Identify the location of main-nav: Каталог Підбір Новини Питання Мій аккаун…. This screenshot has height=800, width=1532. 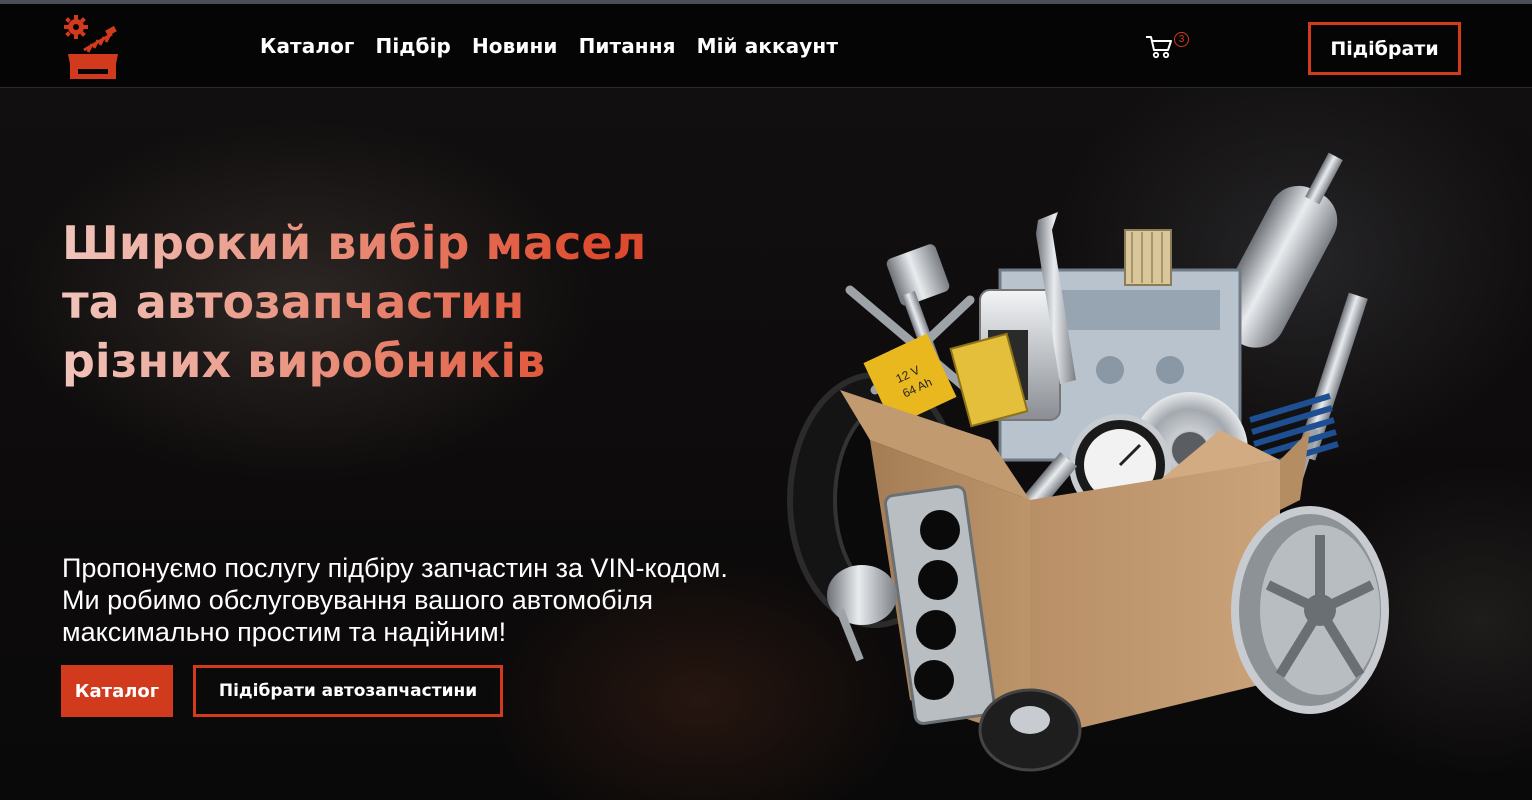
(549, 46).